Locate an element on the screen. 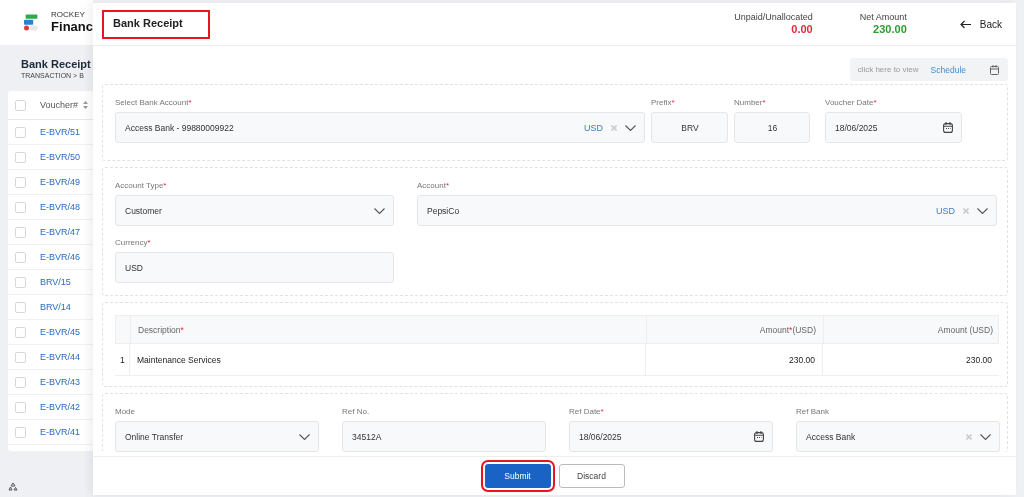 This screenshot has height=497, width=1024. sort-icon is located at coordinates (86, 105).